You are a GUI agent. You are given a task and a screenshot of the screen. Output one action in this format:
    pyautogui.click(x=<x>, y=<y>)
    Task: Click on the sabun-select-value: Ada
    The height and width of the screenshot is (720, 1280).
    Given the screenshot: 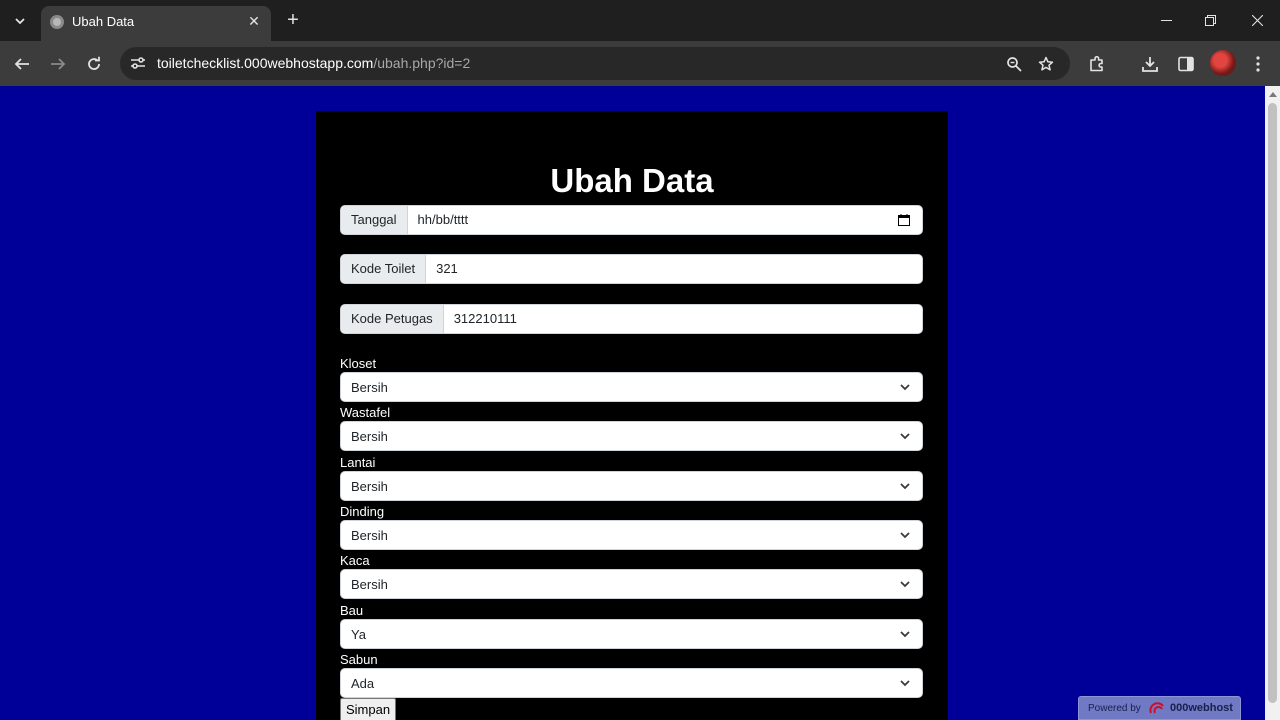 What is the action you would take?
    pyautogui.click(x=363, y=683)
    